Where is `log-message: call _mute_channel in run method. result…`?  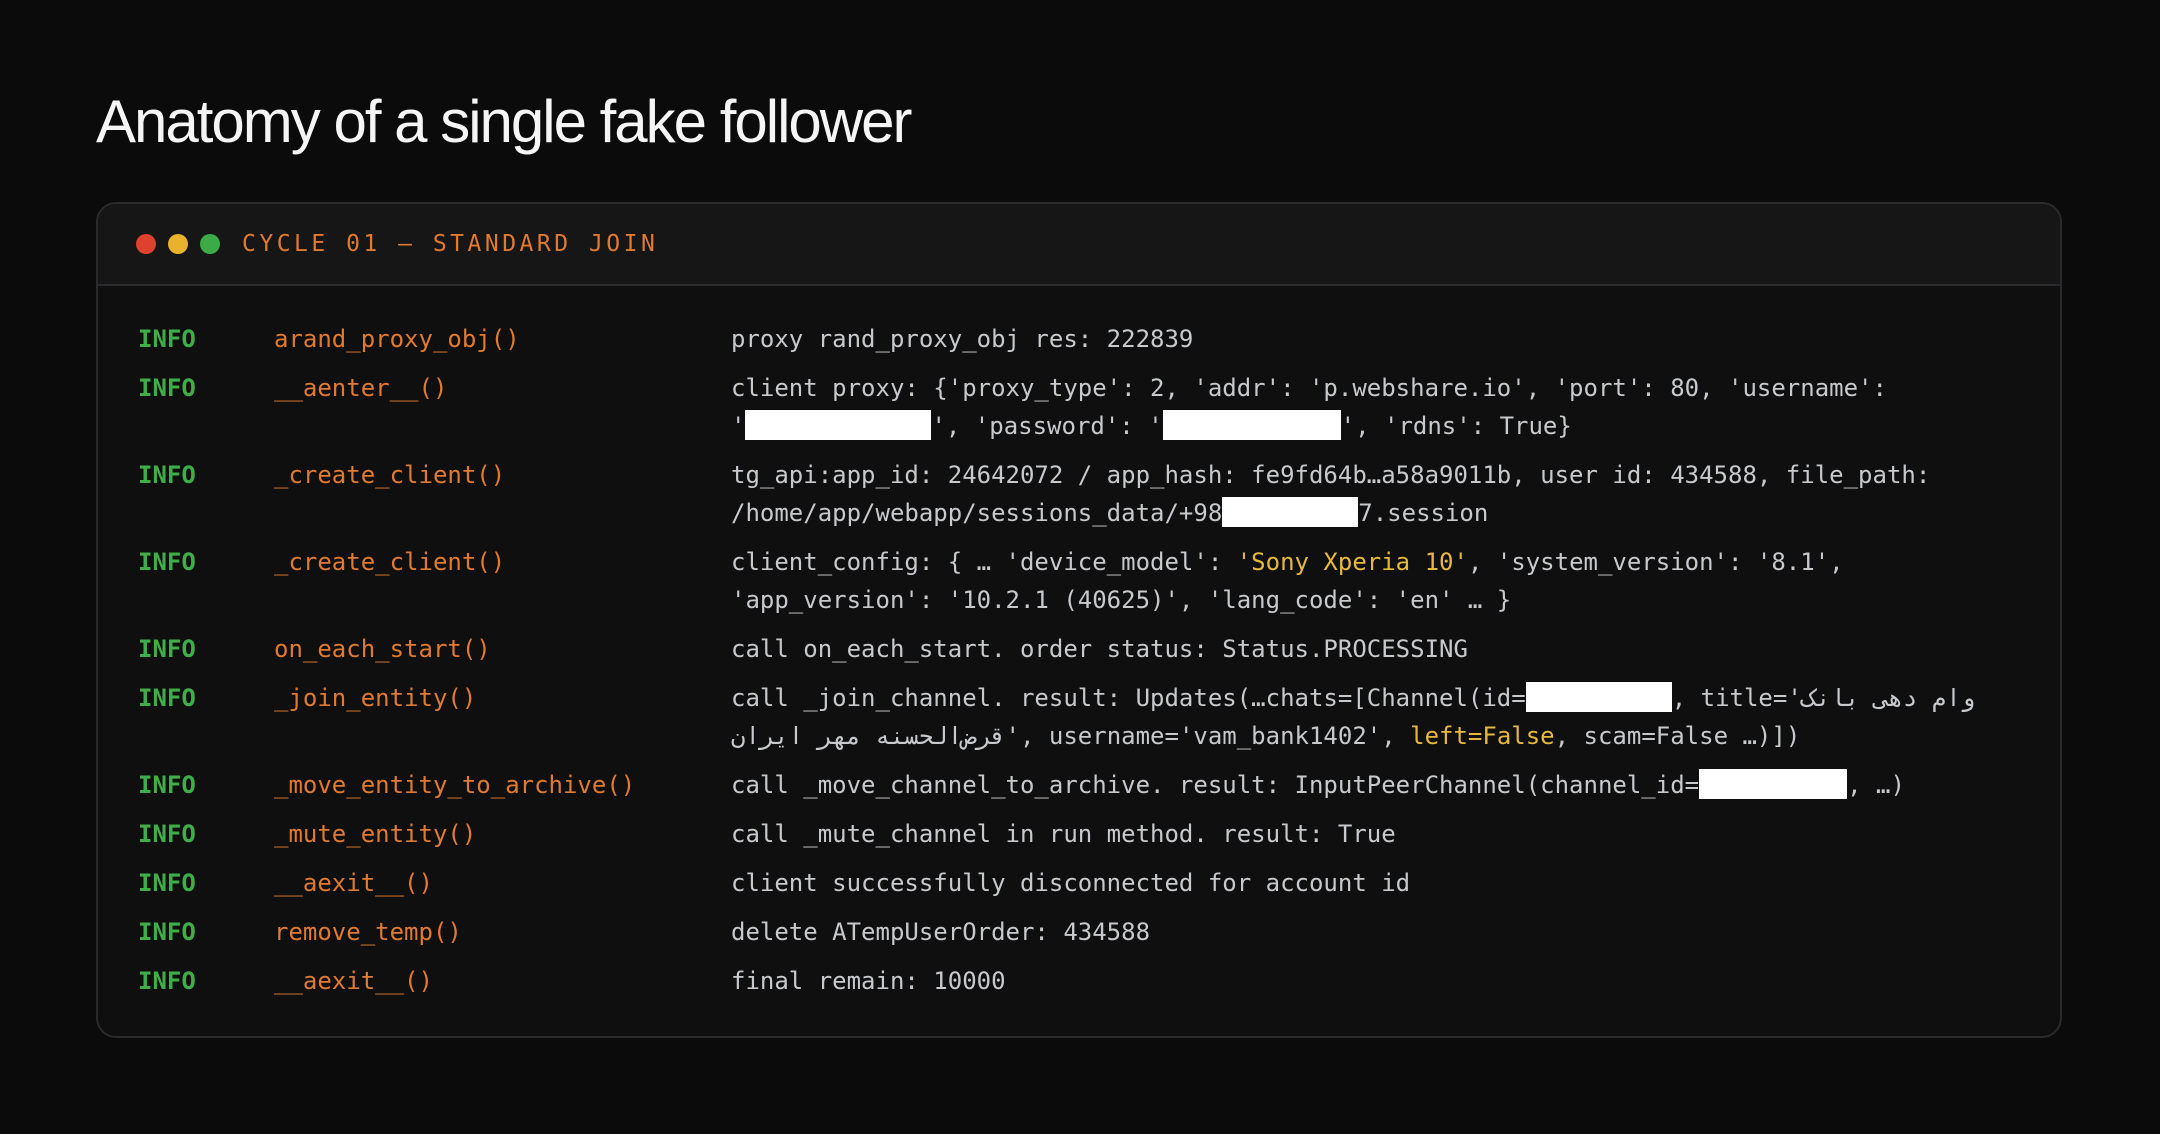
log-message: call _mute_channel in run method. result… is located at coordinates (1376, 834).